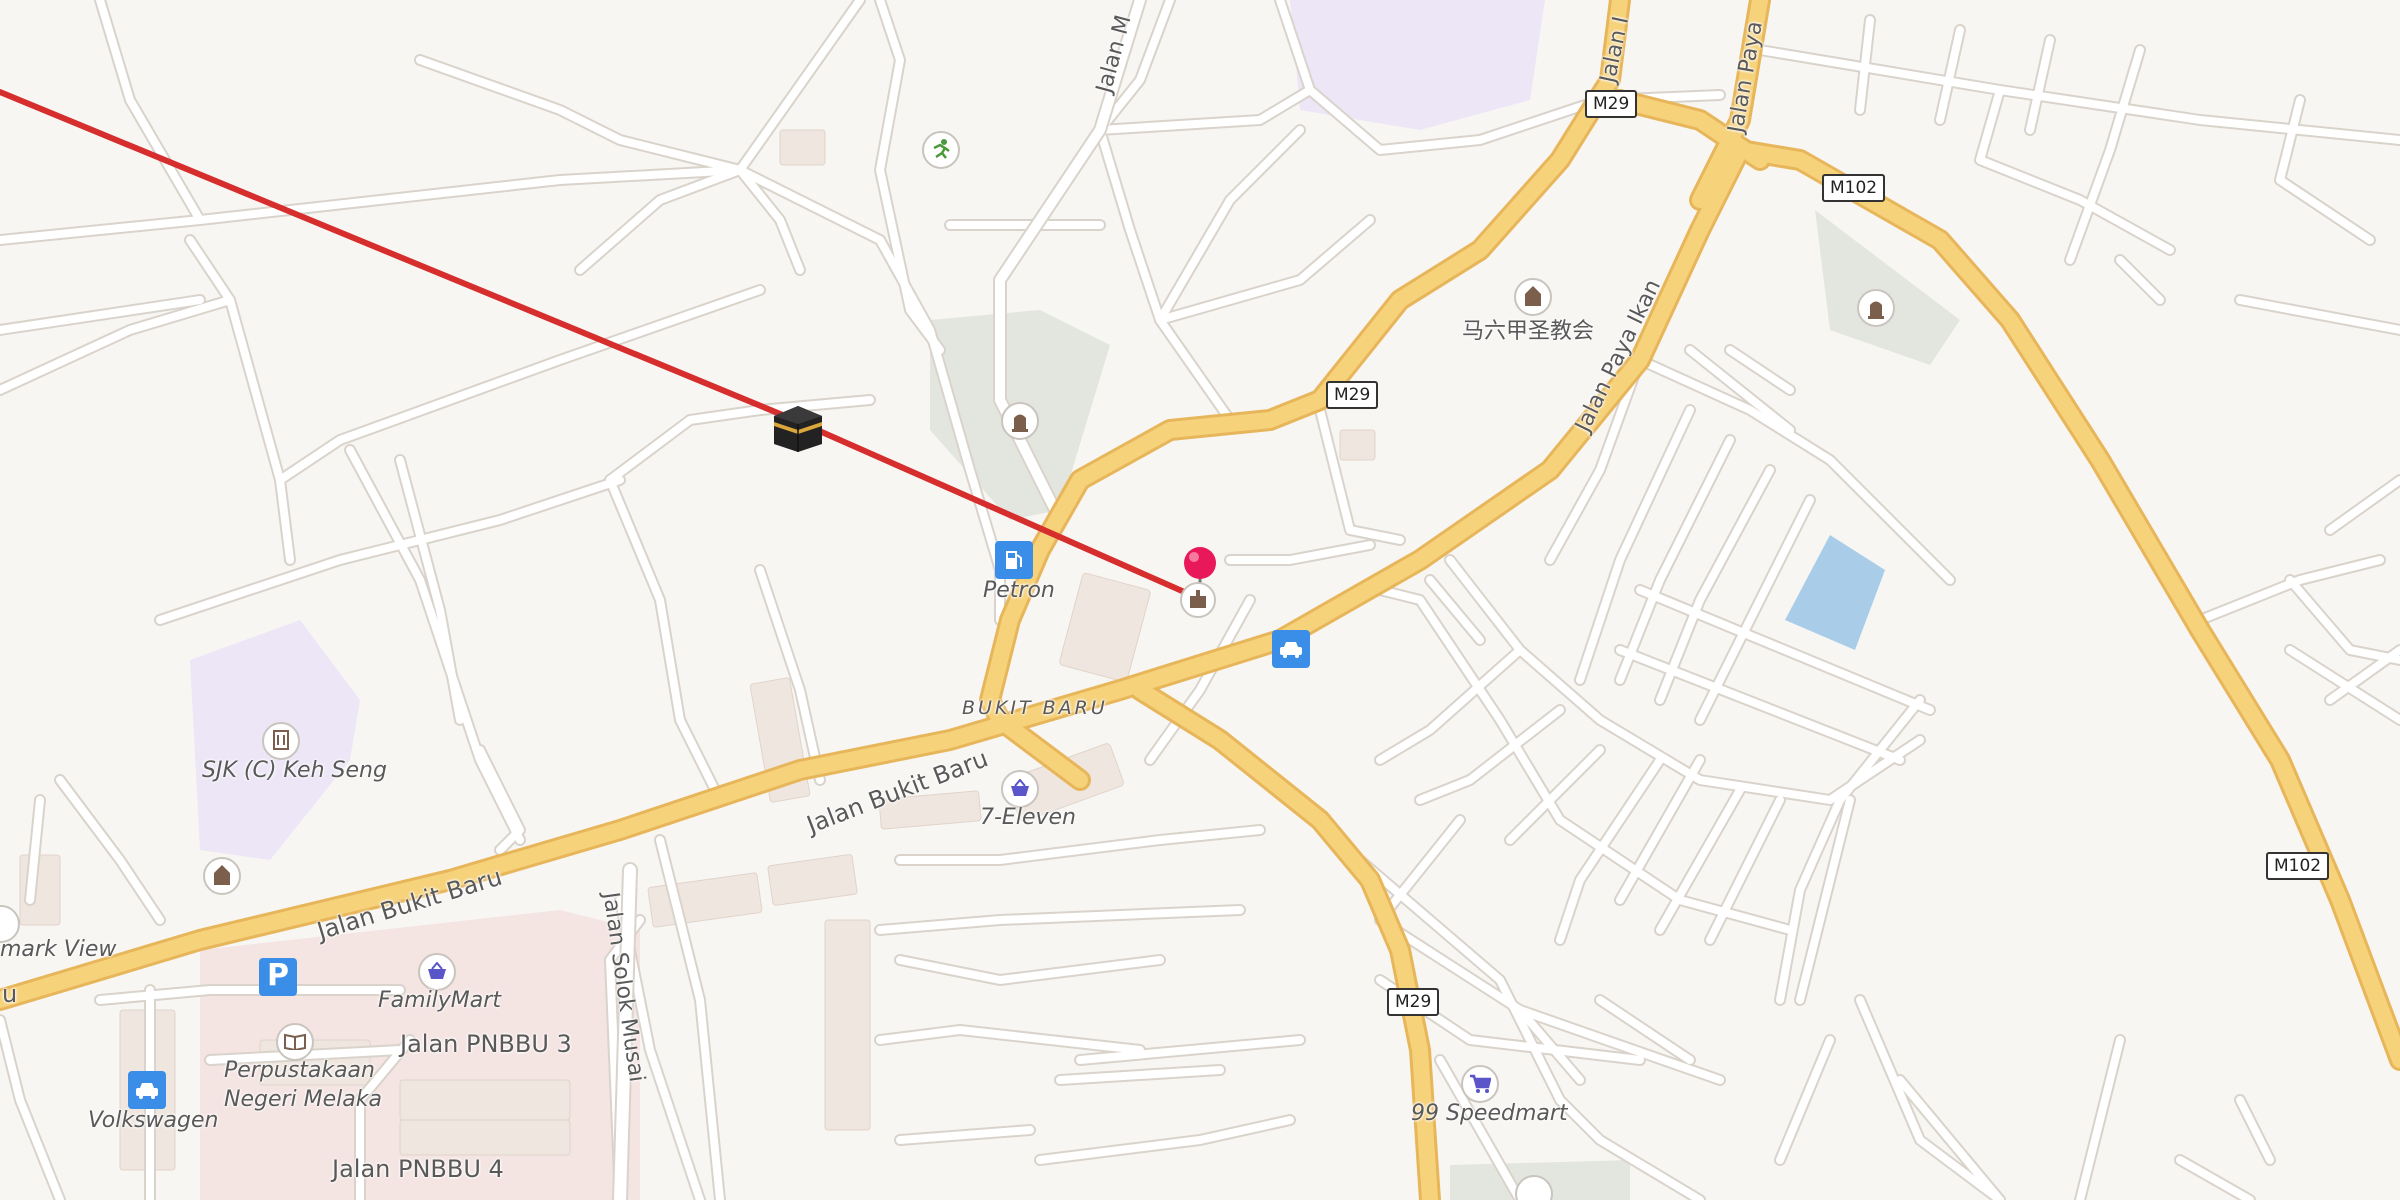 The width and height of the screenshot is (2400, 1200). I want to click on shield-m29-bottom: M29, so click(1413, 1002).